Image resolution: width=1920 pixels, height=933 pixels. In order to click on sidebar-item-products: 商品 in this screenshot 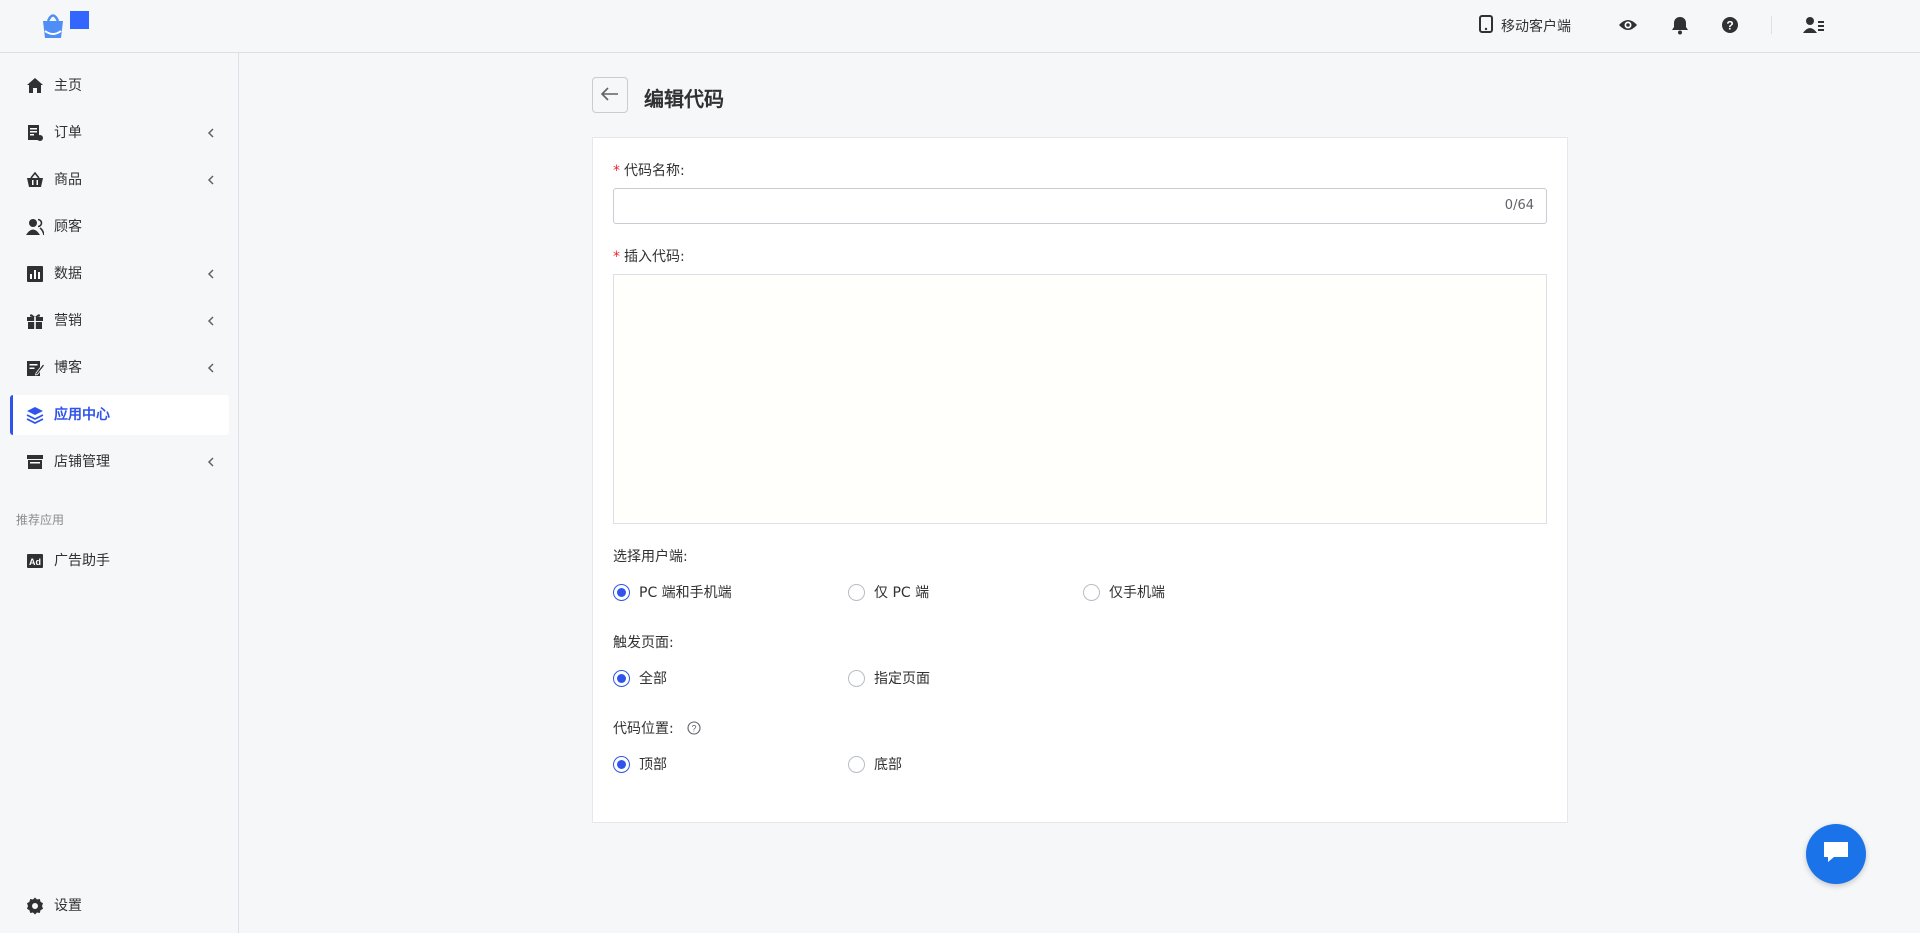, I will do `click(119, 180)`.